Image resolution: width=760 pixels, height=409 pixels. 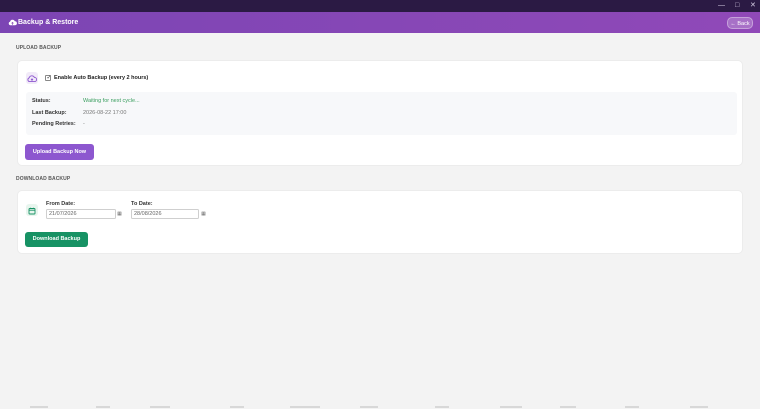 I want to click on pending-retries-value: -, so click(x=84, y=124).